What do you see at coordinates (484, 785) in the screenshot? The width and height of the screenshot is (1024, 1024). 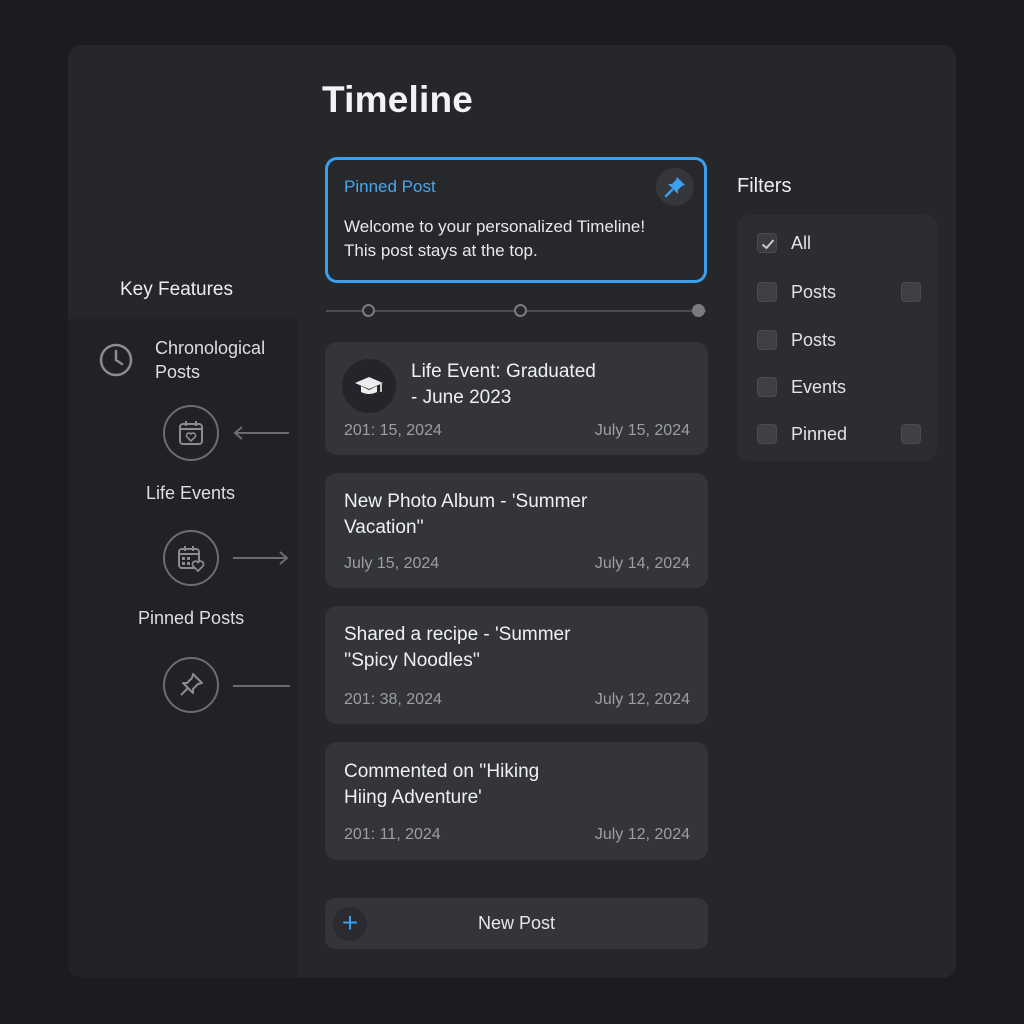 I see `post-title: Commented on ''Hiking Hiing Adventure'` at bounding box center [484, 785].